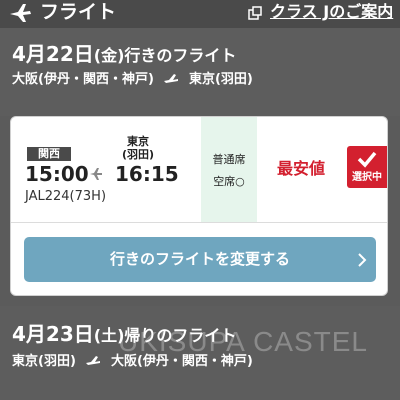  What do you see at coordinates (367, 159) in the screenshot?
I see `check-icon` at bounding box center [367, 159].